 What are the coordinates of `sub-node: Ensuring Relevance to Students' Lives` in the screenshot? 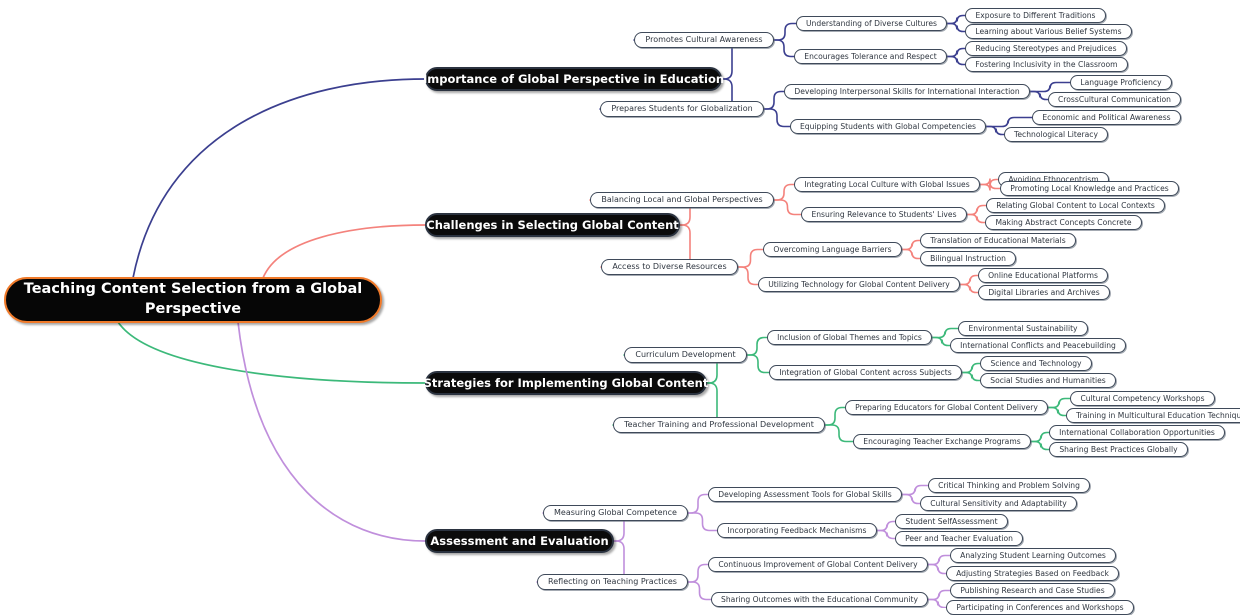 It's located at (884, 214).